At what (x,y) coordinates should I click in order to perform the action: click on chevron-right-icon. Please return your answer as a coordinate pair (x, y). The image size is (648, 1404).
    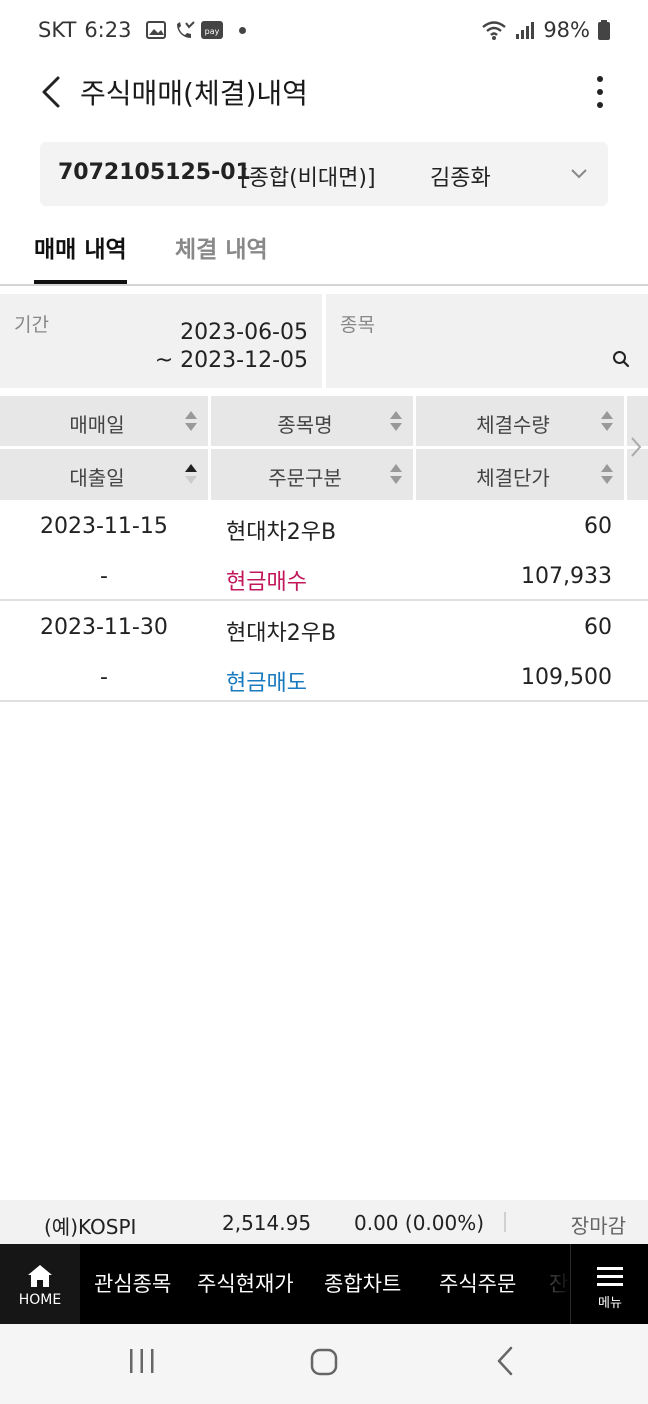
    Looking at the image, I should click on (636, 447).